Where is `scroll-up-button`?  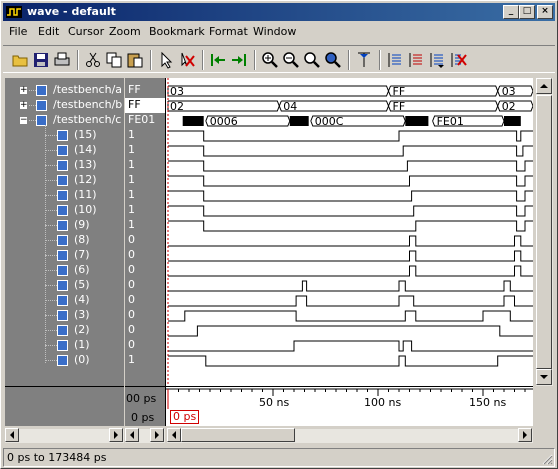
scroll-up-button is located at coordinates (544, 86).